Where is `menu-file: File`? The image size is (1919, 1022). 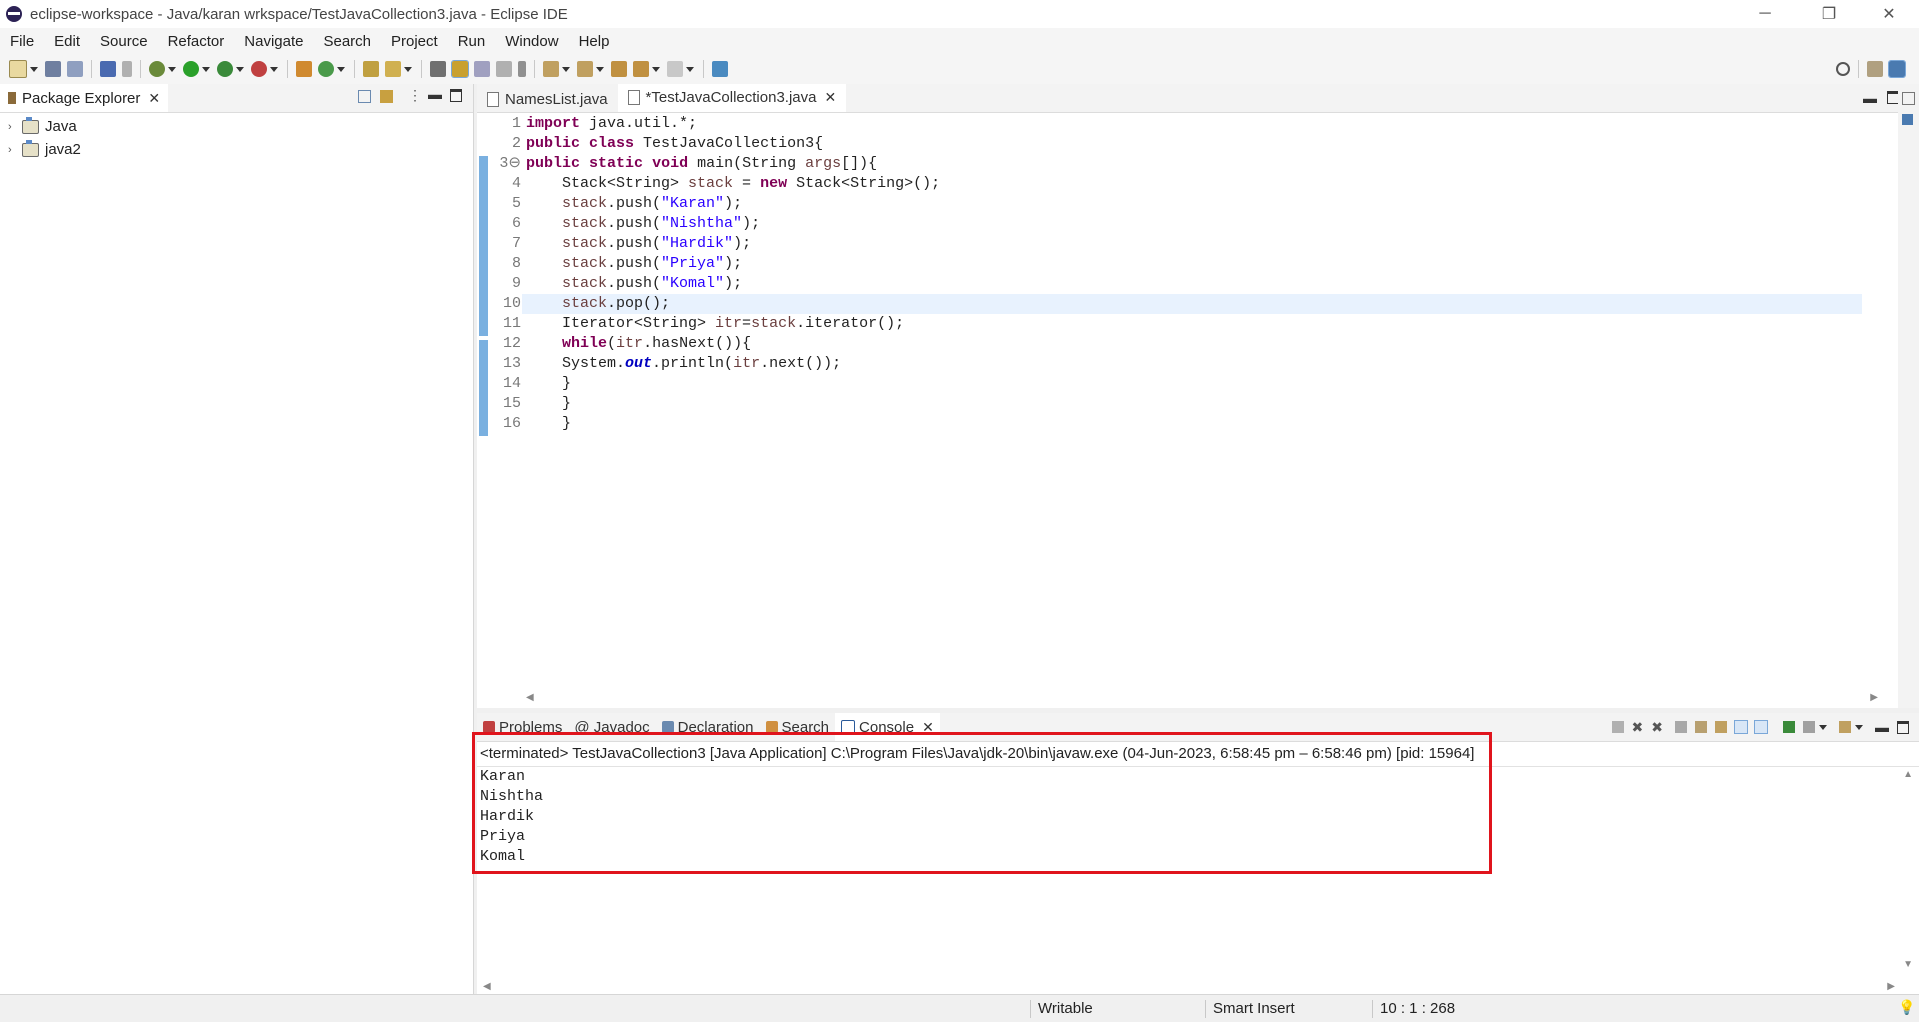
menu-file: File is located at coordinates (22, 41).